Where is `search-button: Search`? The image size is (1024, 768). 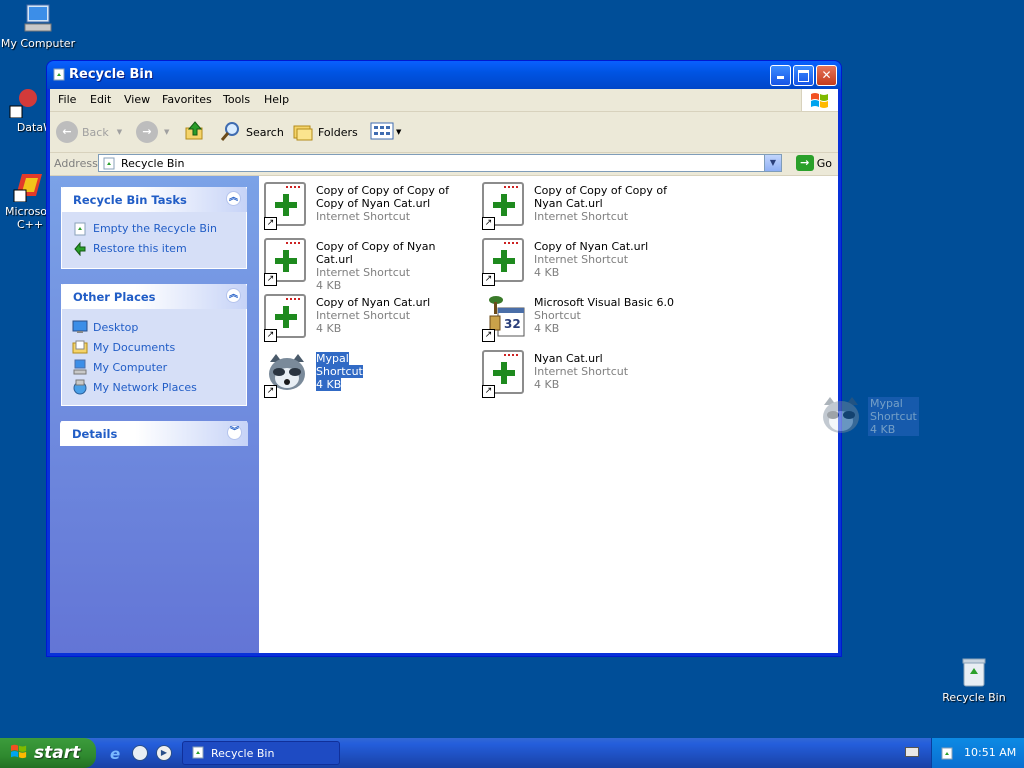
search-button: Search is located at coordinates (252, 132).